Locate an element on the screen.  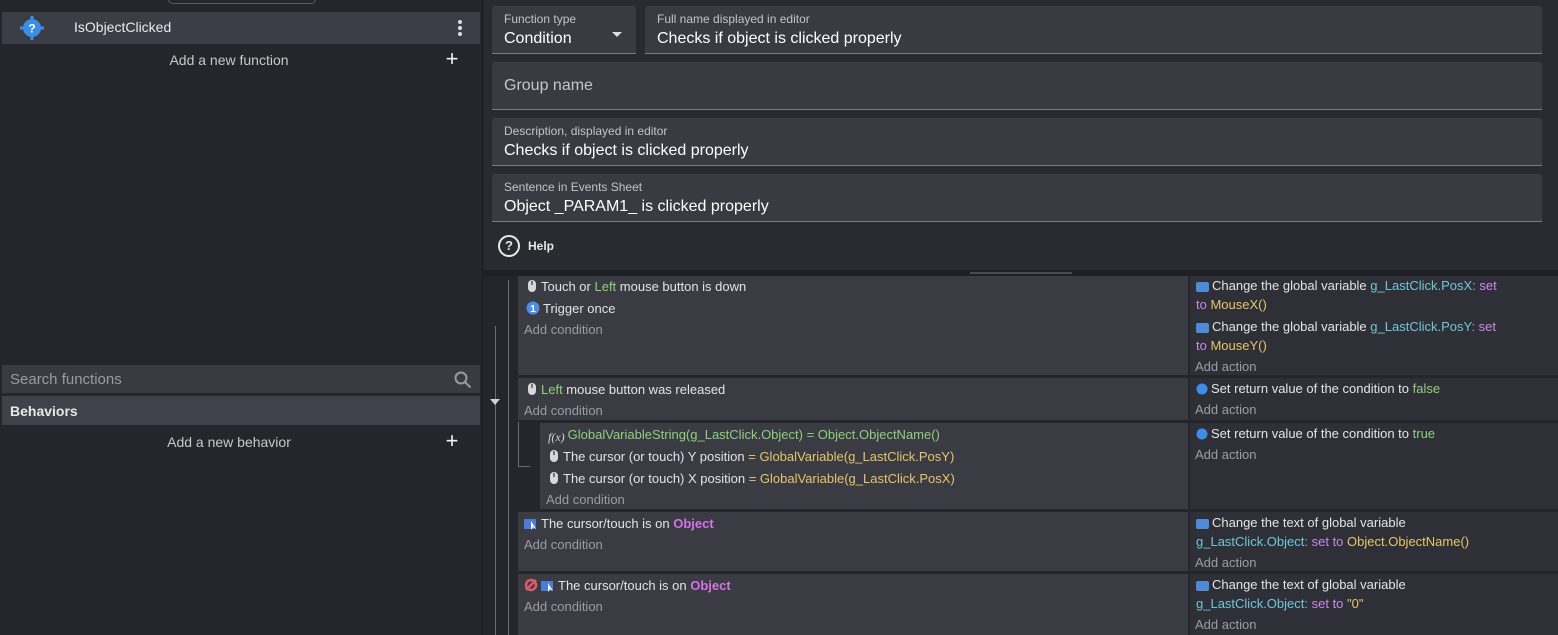
condition-cursor-on-object: The cursor/touch is on Object is located at coordinates (619, 523).